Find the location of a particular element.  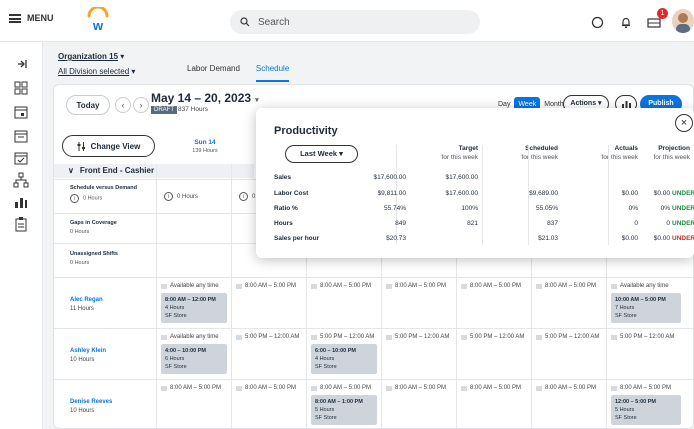

metric-row: Hours 849 821 837 0 0 UNDER is located at coordinates (484, 223).